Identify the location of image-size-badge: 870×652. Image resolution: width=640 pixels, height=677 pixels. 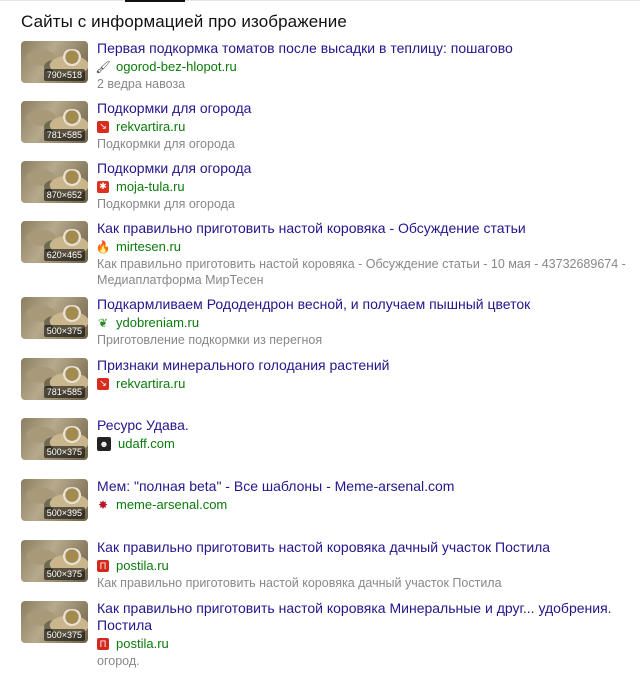
(64, 195).